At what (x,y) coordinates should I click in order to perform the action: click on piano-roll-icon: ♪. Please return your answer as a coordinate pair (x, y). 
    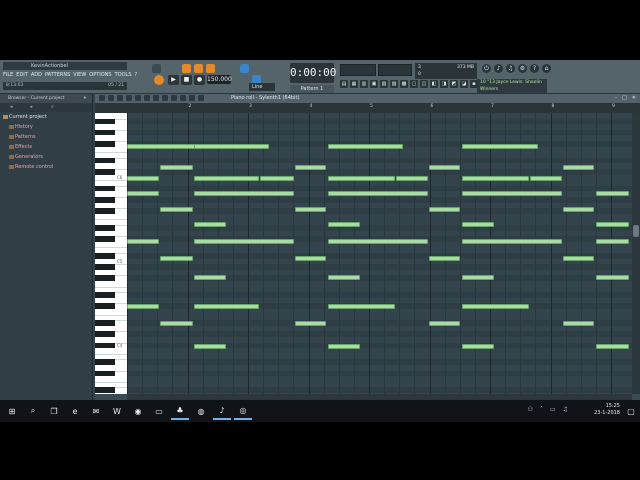
    Looking at the image, I should click on (498, 68).